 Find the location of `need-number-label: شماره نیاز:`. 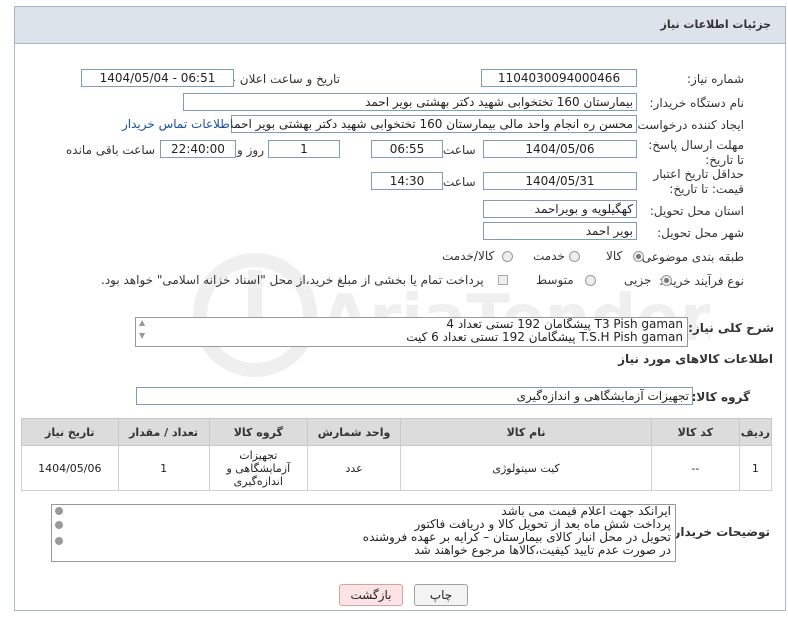

need-number-label: شماره نیاز: is located at coordinates (715, 79).